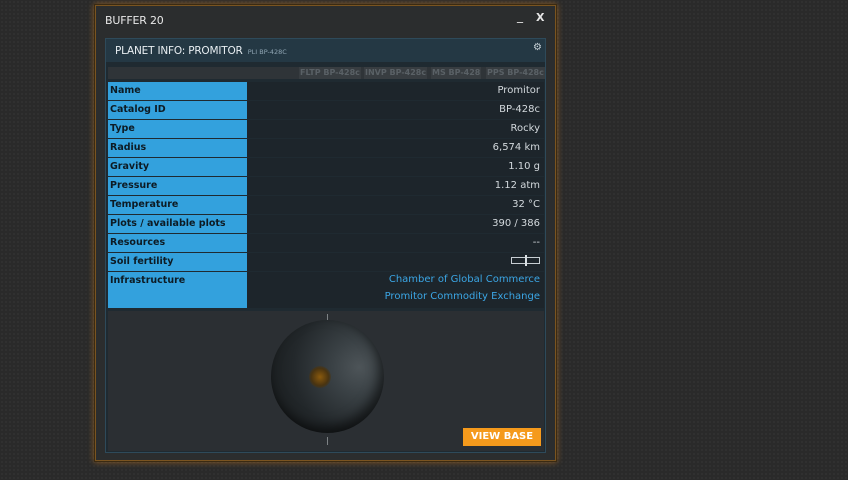 The image size is (848, 480). What do you see at coordinates (326, 205) in the screenshot?
I see `row-temperature: Temperature 32 °C` at bounding box center [326, 205].